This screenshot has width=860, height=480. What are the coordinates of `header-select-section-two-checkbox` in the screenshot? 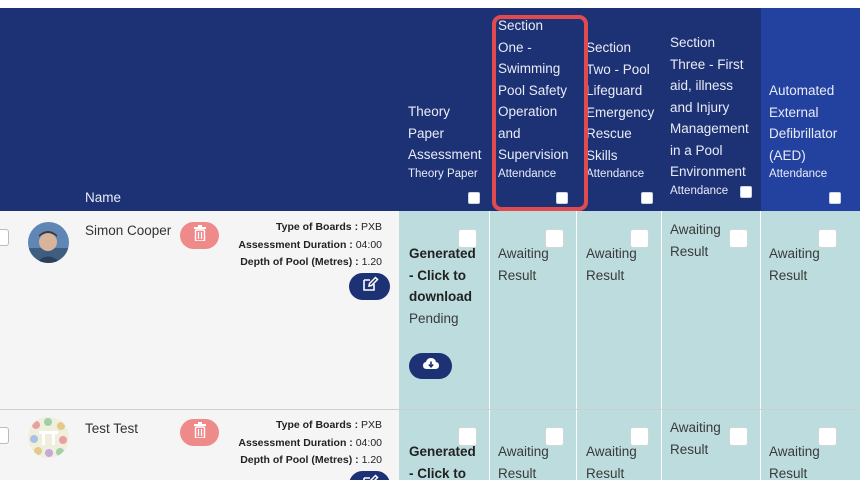 It's located at (647, 198).